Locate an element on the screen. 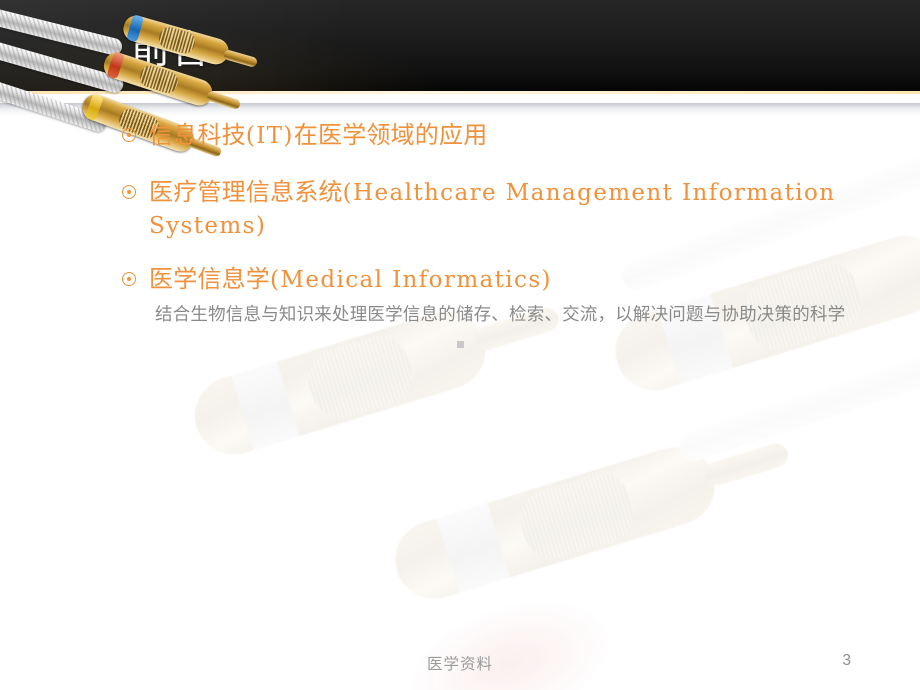 Image resolution: width=920 pixels, height=690 pixels. bullet-3-text: 医学信息学(Medical Informatics) is located at coordinates (350, 279).